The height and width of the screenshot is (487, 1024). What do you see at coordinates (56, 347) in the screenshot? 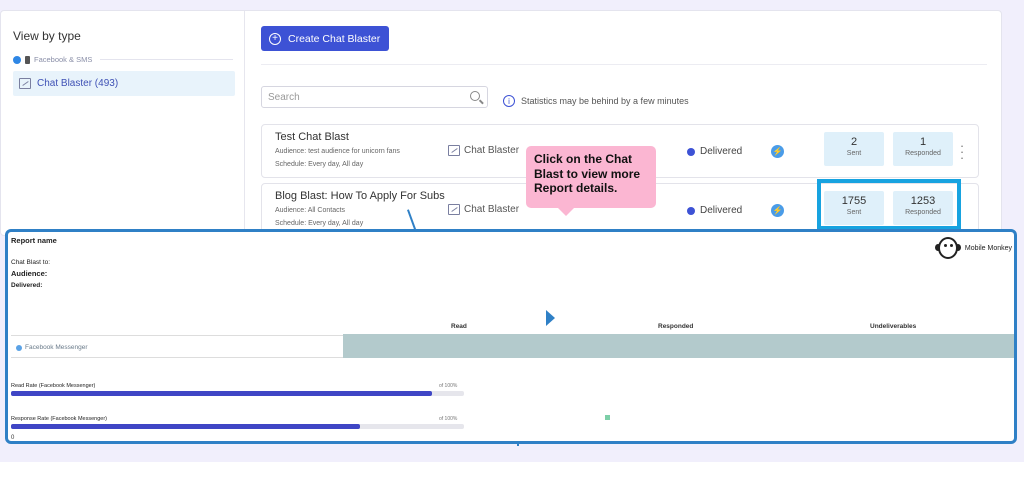
I see `platform-label: Facebook Messenger` at bounding box center [56, 347].